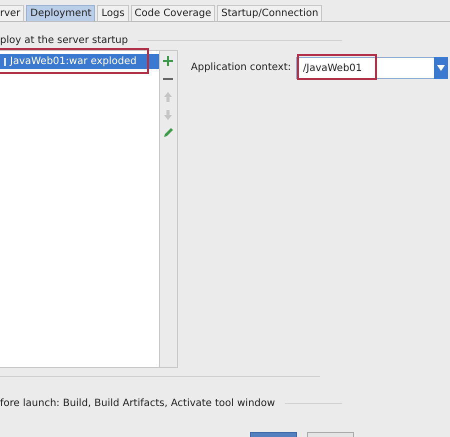  I want to click on tab: Startup/Connection, so click(269, 13).